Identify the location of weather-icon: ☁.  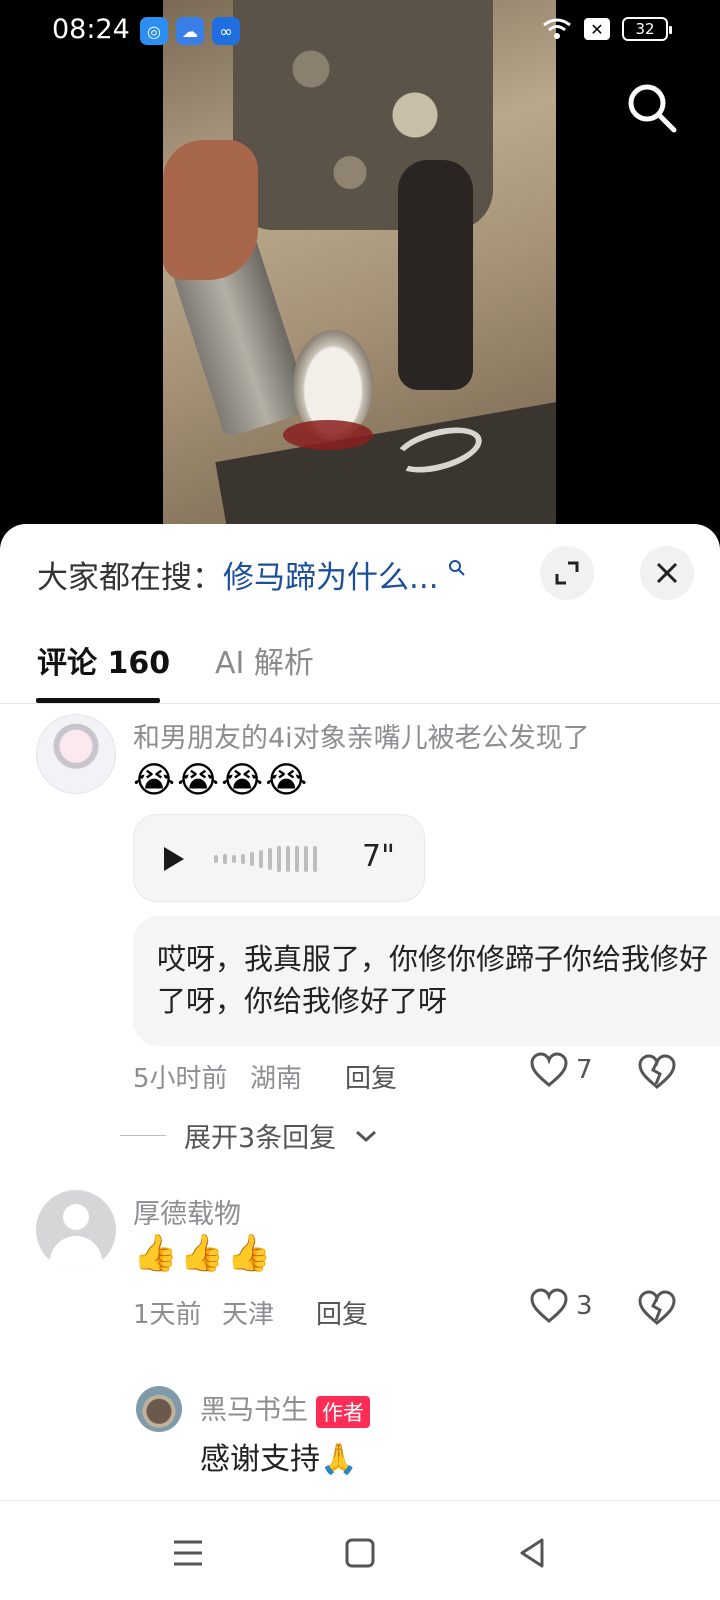
(190, 31).